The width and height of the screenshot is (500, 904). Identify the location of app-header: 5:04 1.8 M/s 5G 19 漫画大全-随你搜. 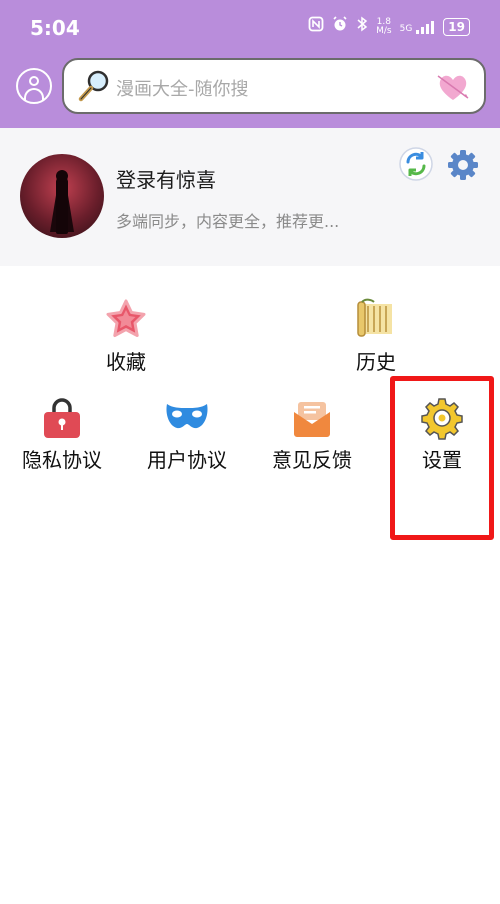
(250, 64).